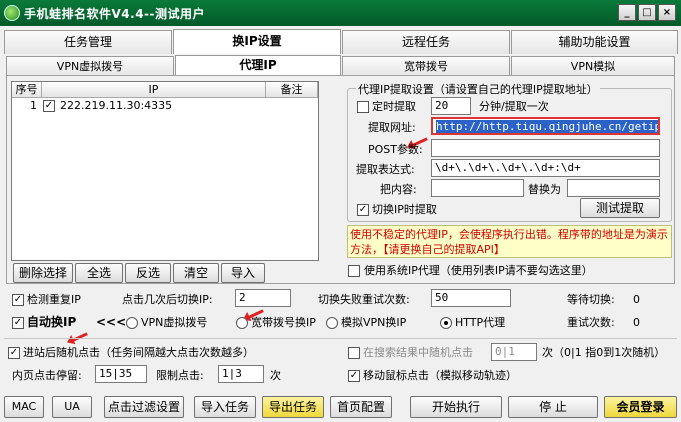 This screenshot has height=422, width=681. What do you see at coordinates (514, 352) in the screenshot?
I see `search-random-input: 0|1` at bounding box center [514, 352].